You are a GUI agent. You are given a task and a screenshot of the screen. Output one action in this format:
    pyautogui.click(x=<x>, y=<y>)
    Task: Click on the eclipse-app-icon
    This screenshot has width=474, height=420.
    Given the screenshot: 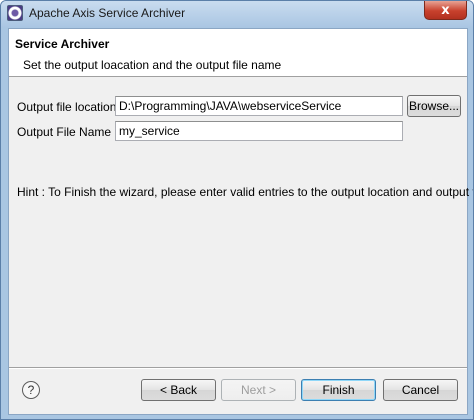 What is the action you would take?
    pyautogui.click(x=15, y=13)
    